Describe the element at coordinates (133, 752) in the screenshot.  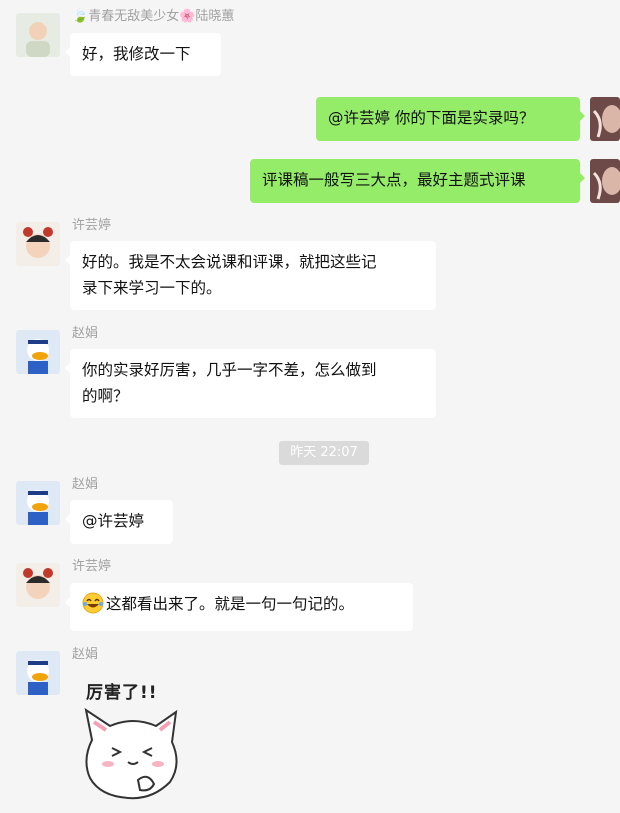
I see `cat-sticker` at that location.